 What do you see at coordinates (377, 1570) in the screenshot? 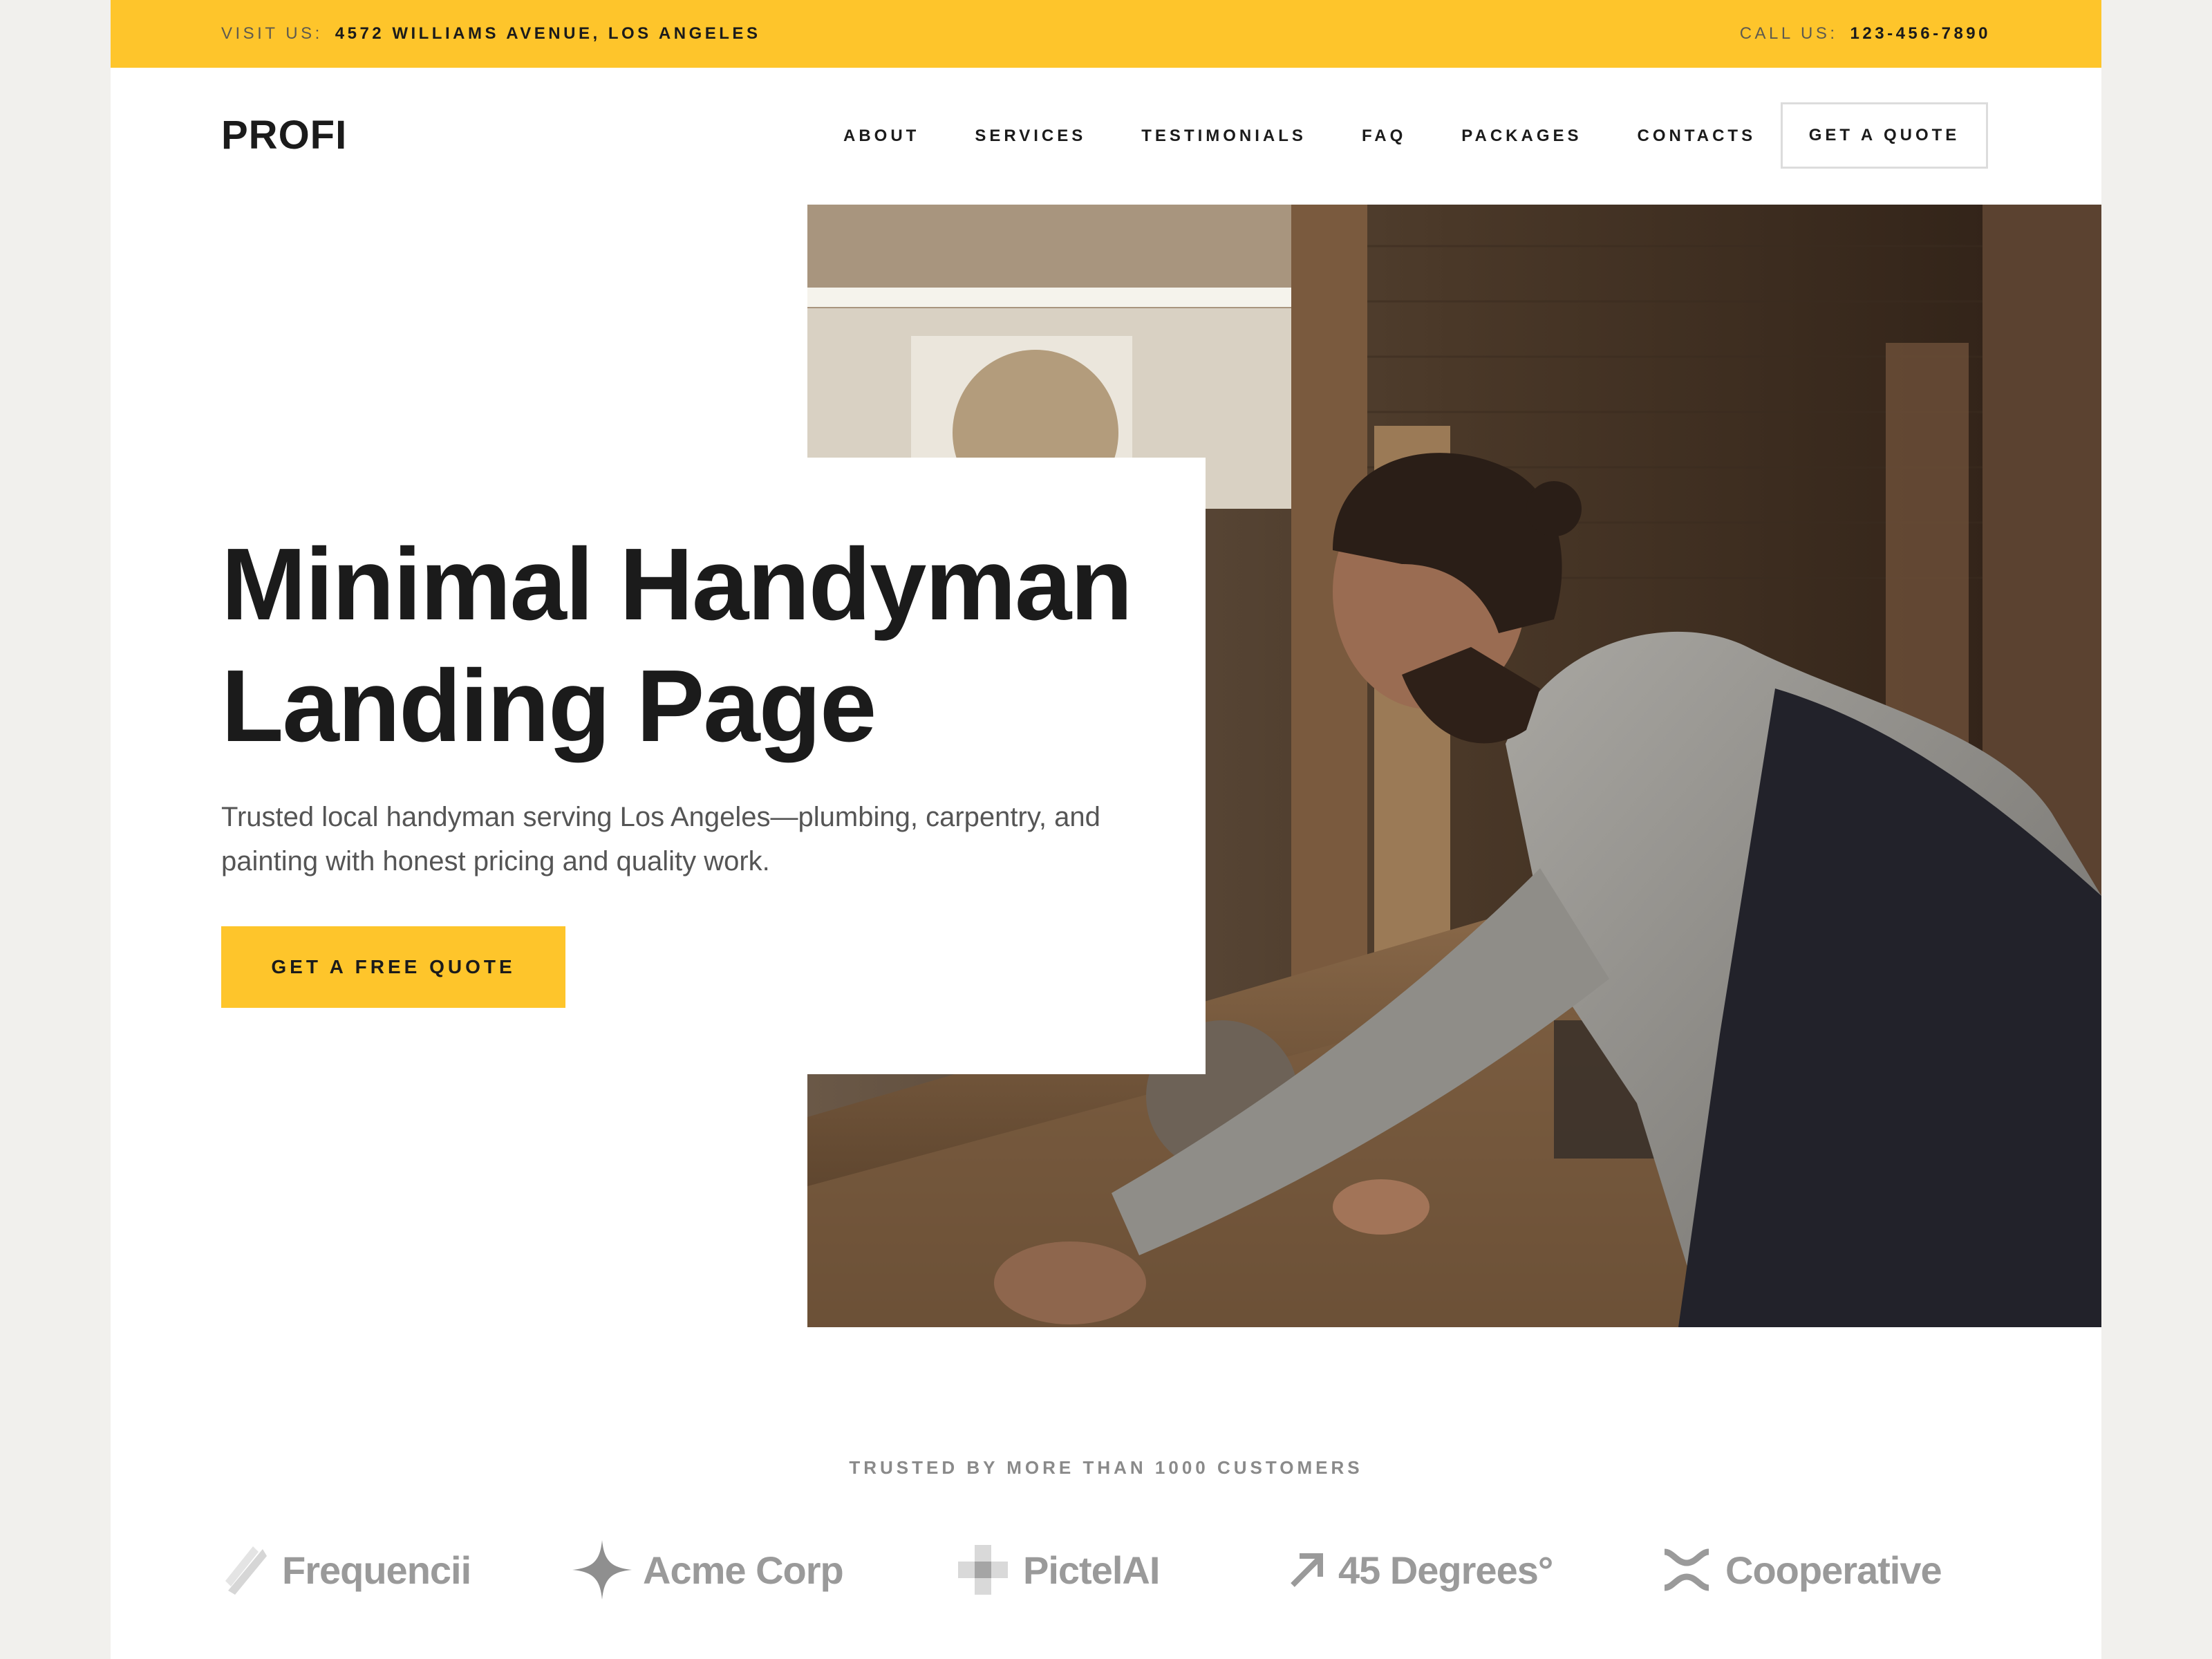
I see `partner-name: Frequencii` at bounding box center [377, 1570].